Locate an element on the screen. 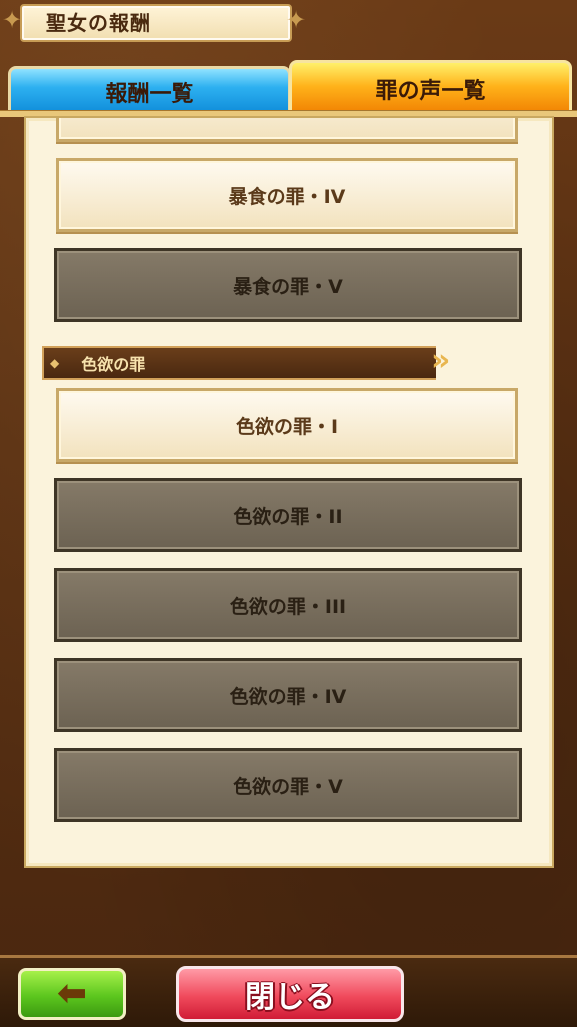 The image size is (577, 1027). section-chevron-icon: » is located at coordinates (441, 360).